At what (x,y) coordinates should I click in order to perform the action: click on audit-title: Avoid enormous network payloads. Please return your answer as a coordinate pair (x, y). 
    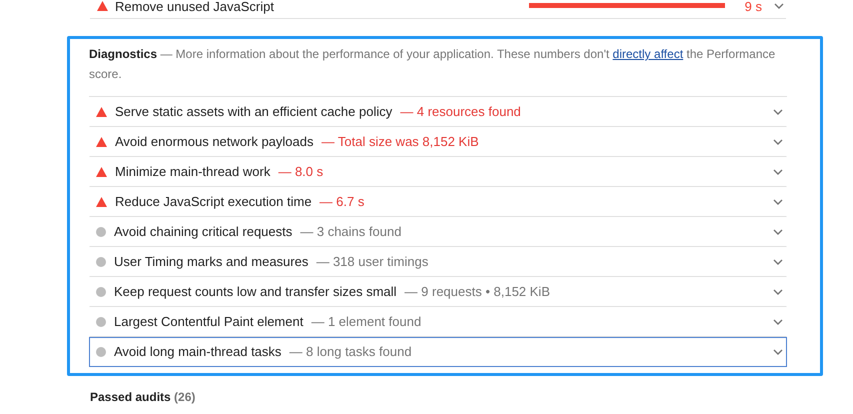
    Looking at the image, I should click on (214, 142).